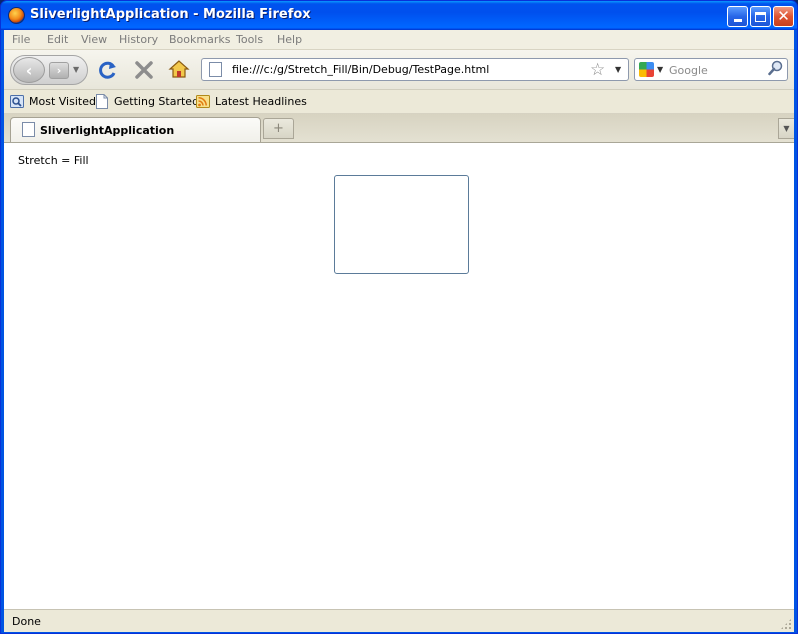 This screenshot has height=634, width=798. I want to click on back-button: ‹, so click(29, 70).